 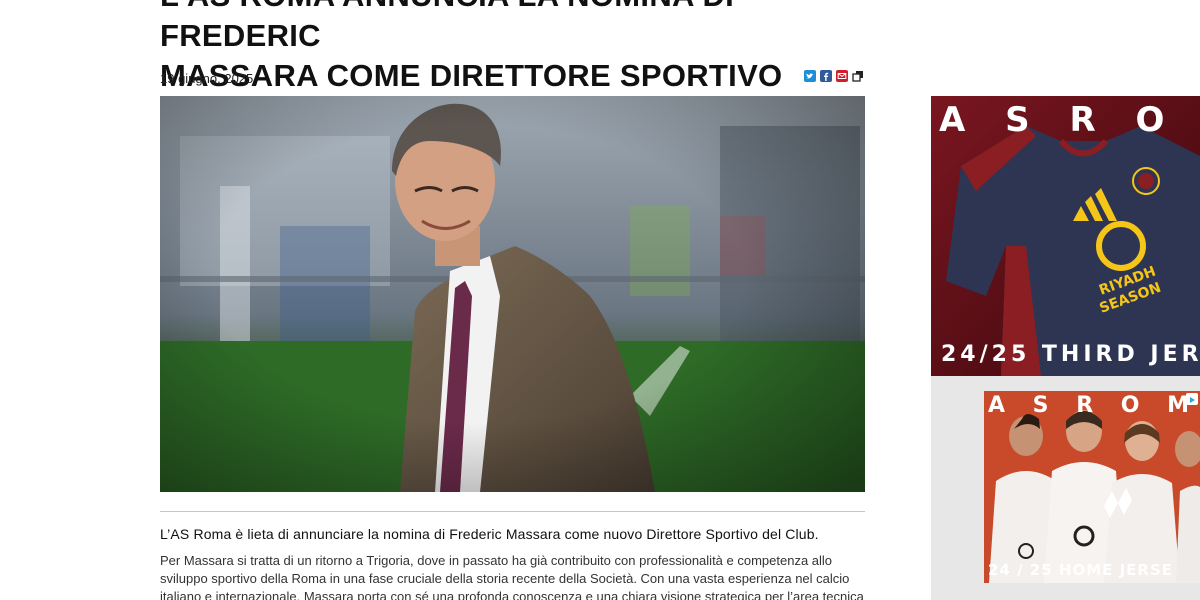 I want to click on ad-home-jersey: A S R O M A 24 / 25 HOME JERSE, so click(x=1092, y=487).